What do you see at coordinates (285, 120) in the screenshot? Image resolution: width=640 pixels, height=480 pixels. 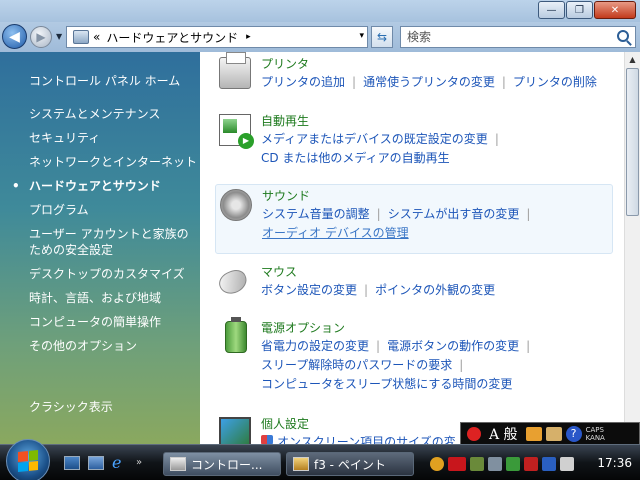 I see `category-title-autoplay: 自動再生` at bounding box center [285, 120].